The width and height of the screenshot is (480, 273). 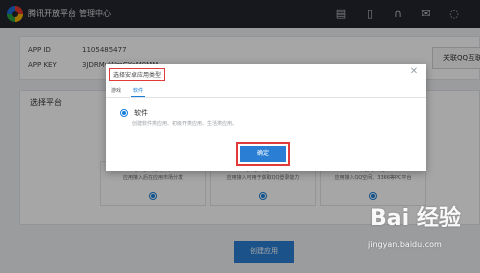 What do you see at coordinates (141, 113) in the screenshot?
I see `software-option-label: 软件` at bounding box center [141, 113].